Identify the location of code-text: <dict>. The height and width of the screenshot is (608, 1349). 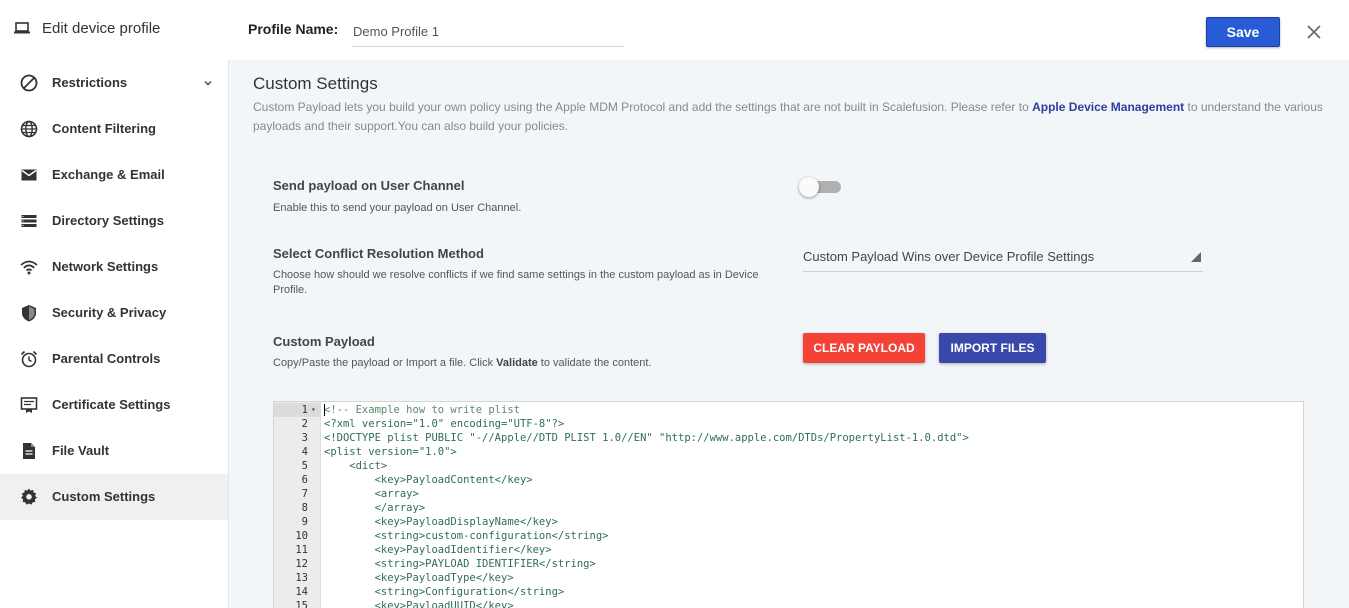
(356, 466).